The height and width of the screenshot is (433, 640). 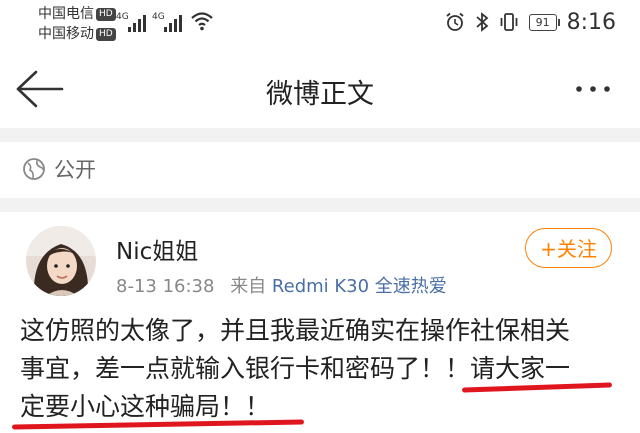 I want to click on vibrate-icon, so click(x=508, y=22).